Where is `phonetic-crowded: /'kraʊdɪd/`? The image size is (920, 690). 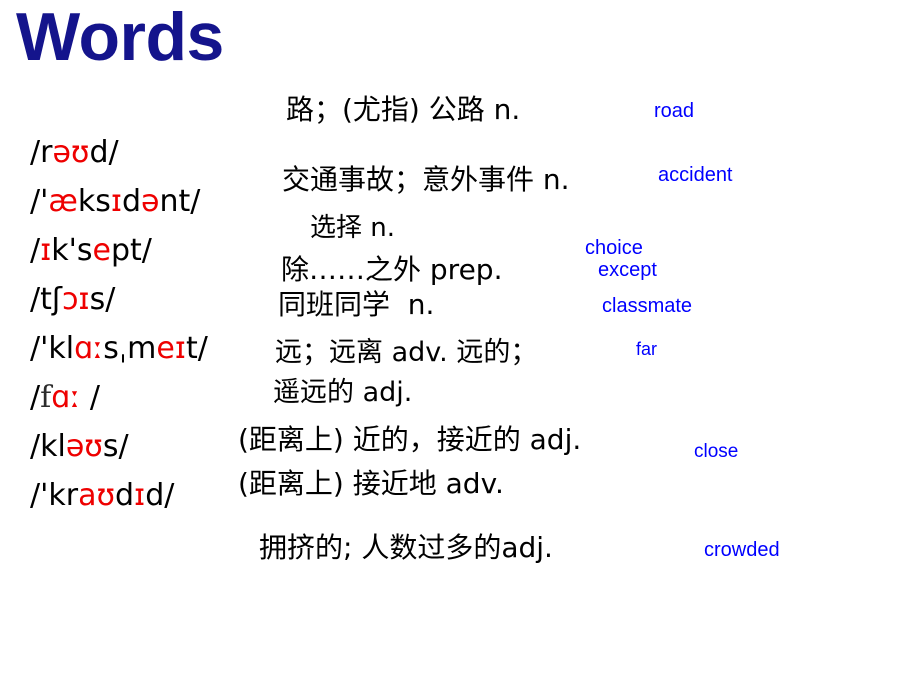
phonetic-crowded: /'kraʊdɪd/ is located at coordinates (102, 495).